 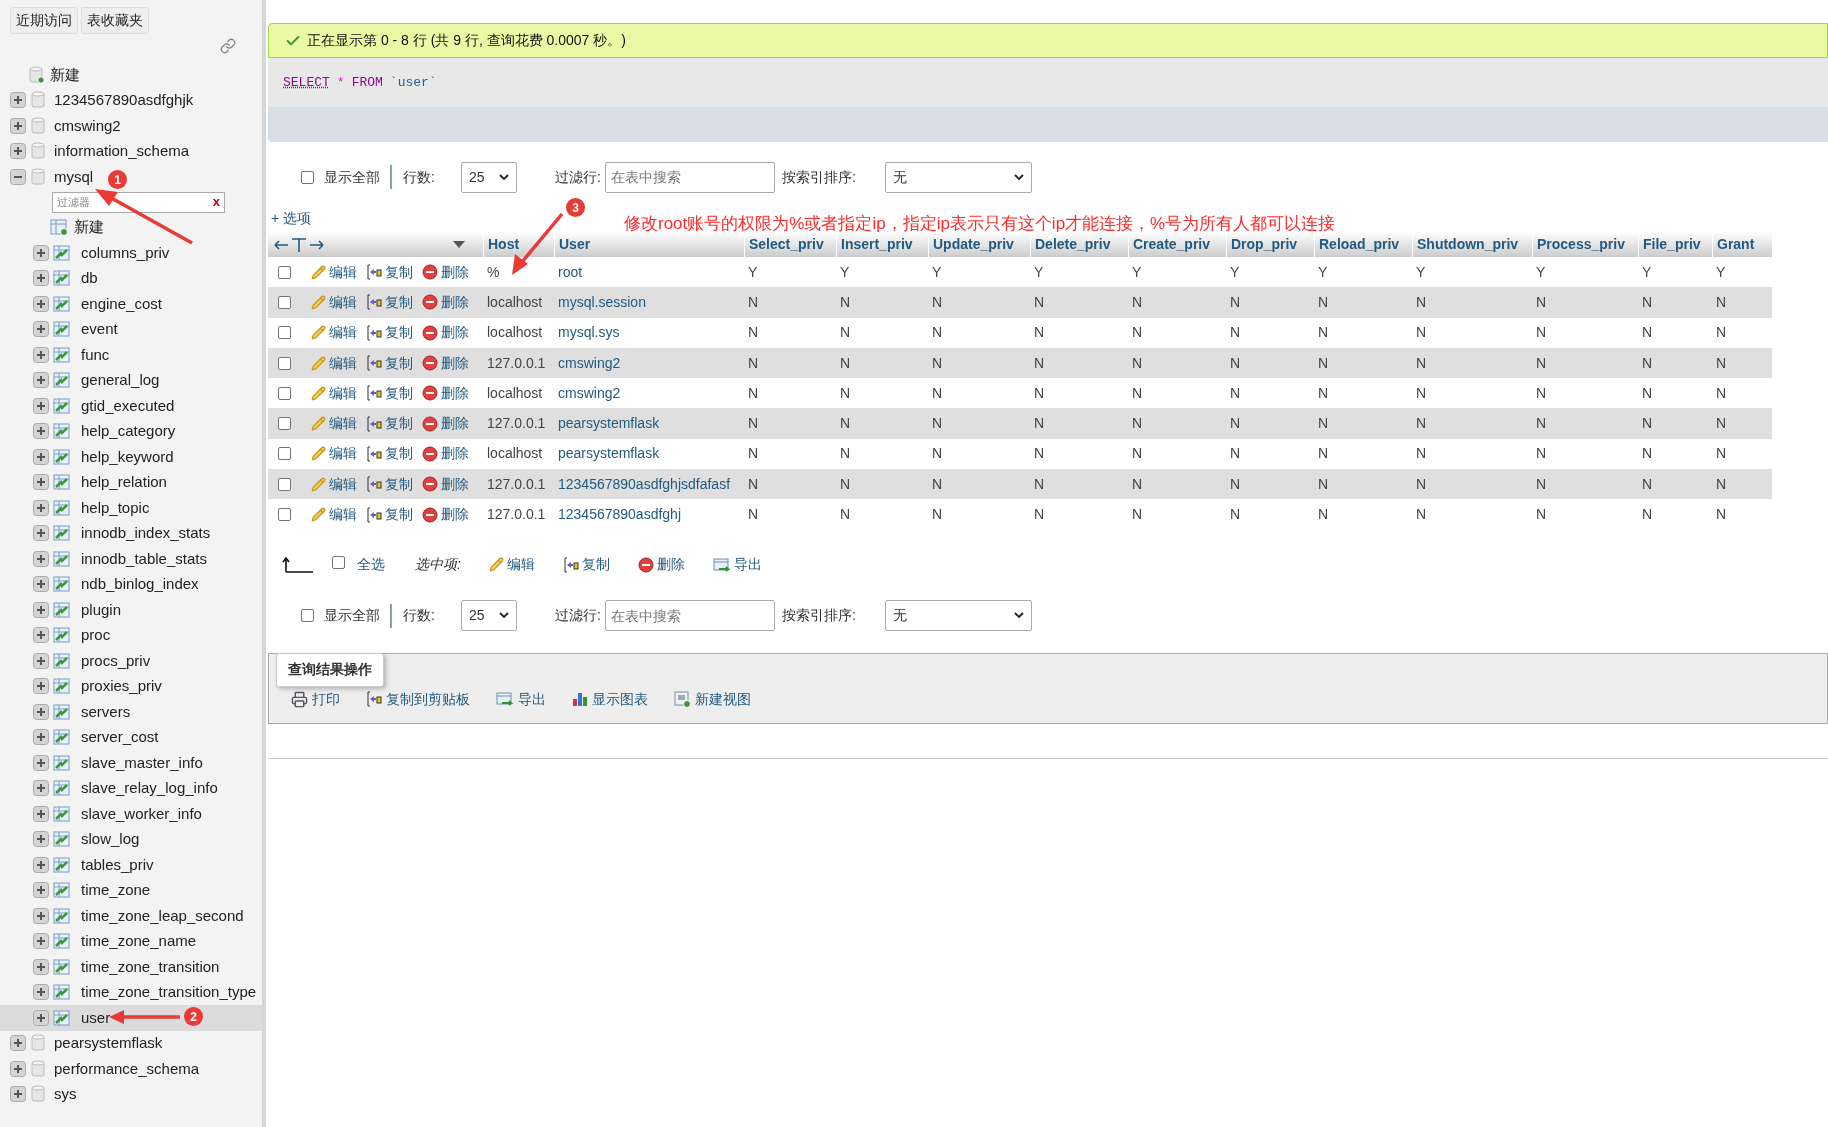 I want to click on table-item: ndb_binlog_index, so click(x=131, y=584).